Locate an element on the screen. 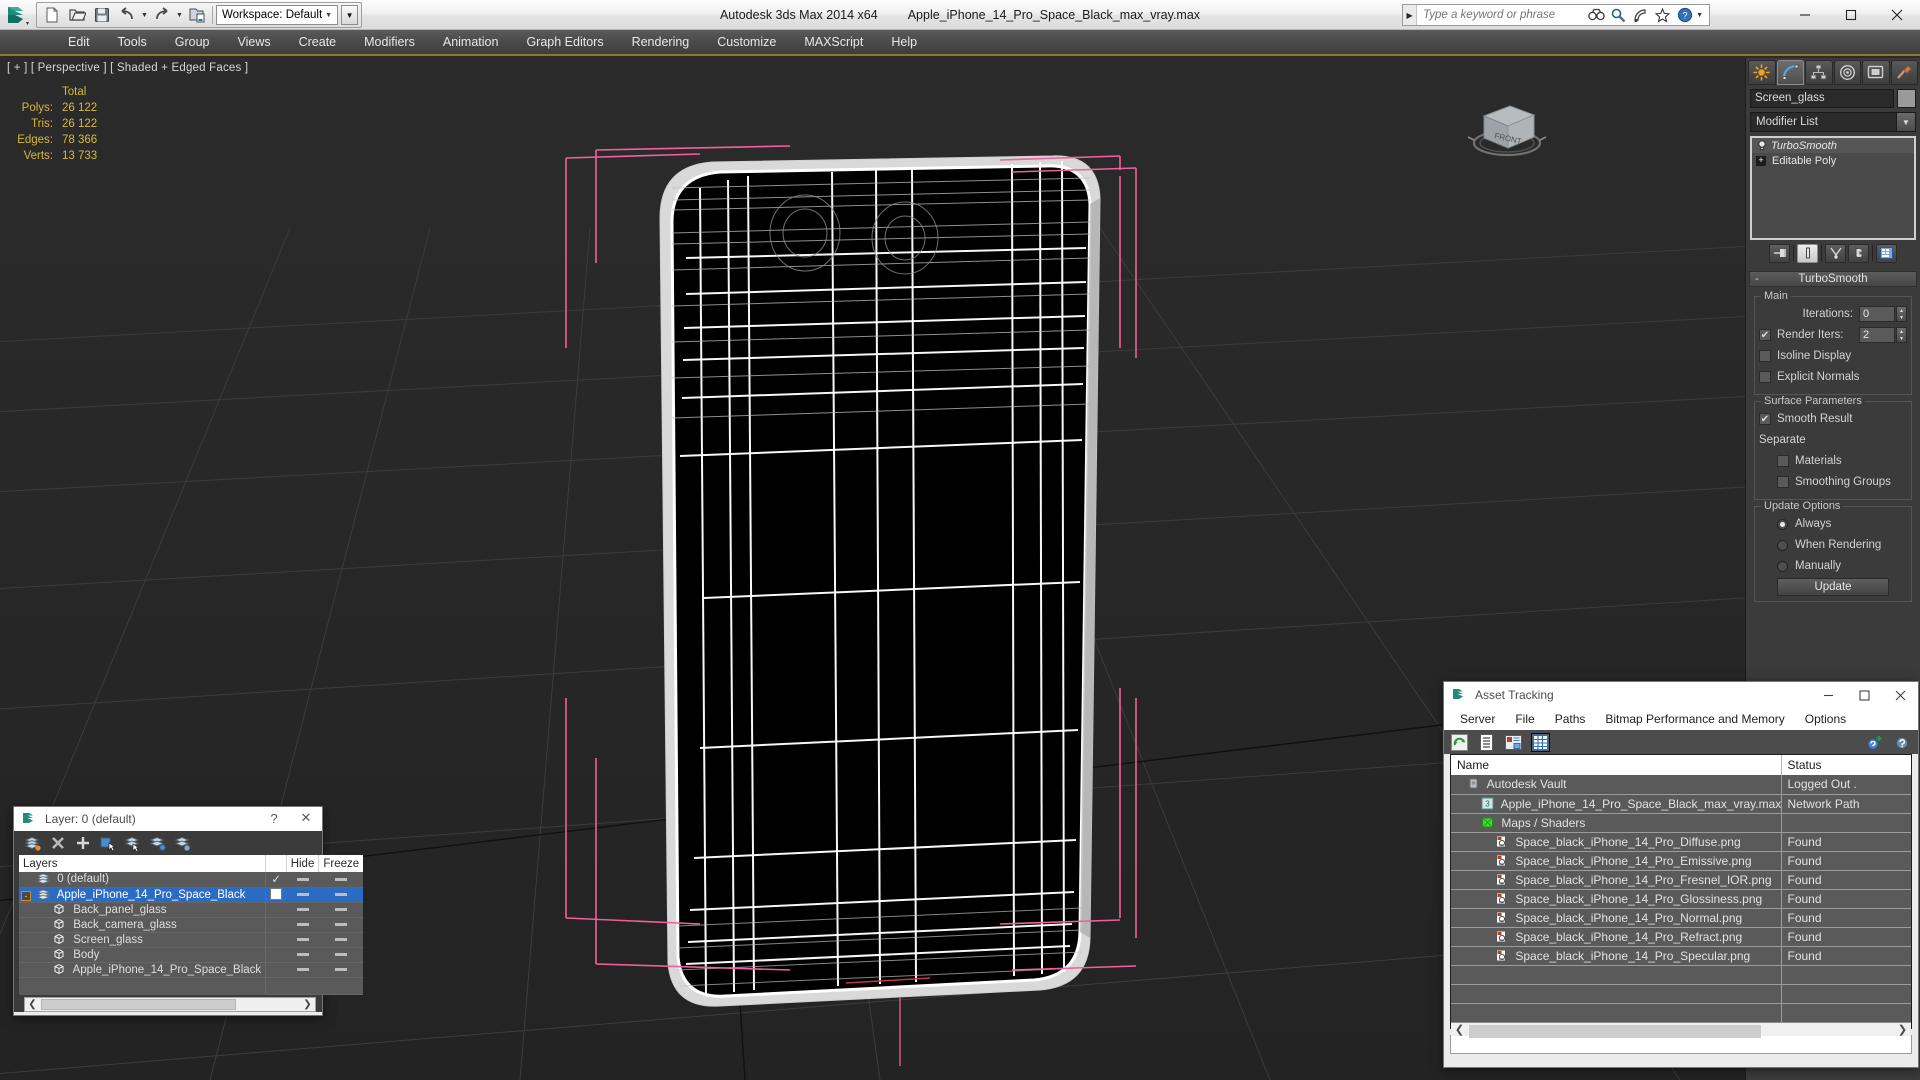 The width and height of the screenshot is (1920, 1080). help-dropdown-icon: ▼ is located at coordinates (1699, 15).